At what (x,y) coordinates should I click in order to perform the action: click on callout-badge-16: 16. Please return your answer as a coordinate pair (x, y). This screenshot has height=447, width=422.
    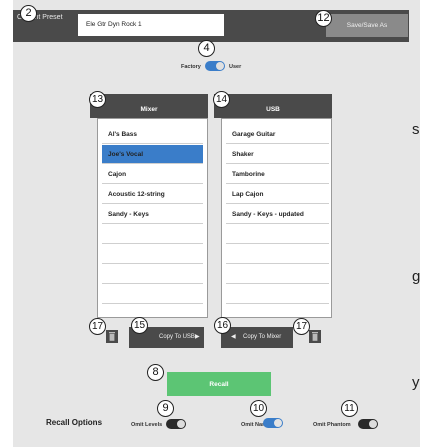
    Looking at the image, I should click on (222, 325).